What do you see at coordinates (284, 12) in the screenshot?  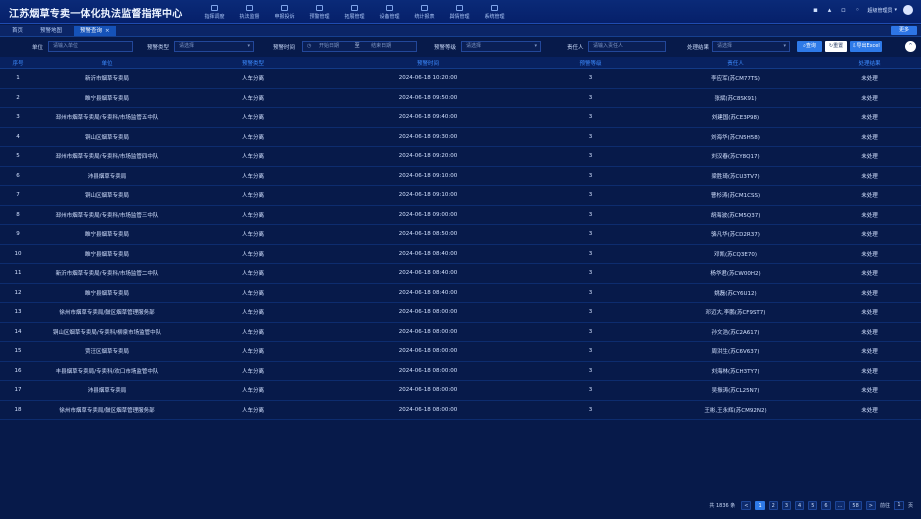 I see `topnav-item: 申报投诉` at bounding box center [284, 12].